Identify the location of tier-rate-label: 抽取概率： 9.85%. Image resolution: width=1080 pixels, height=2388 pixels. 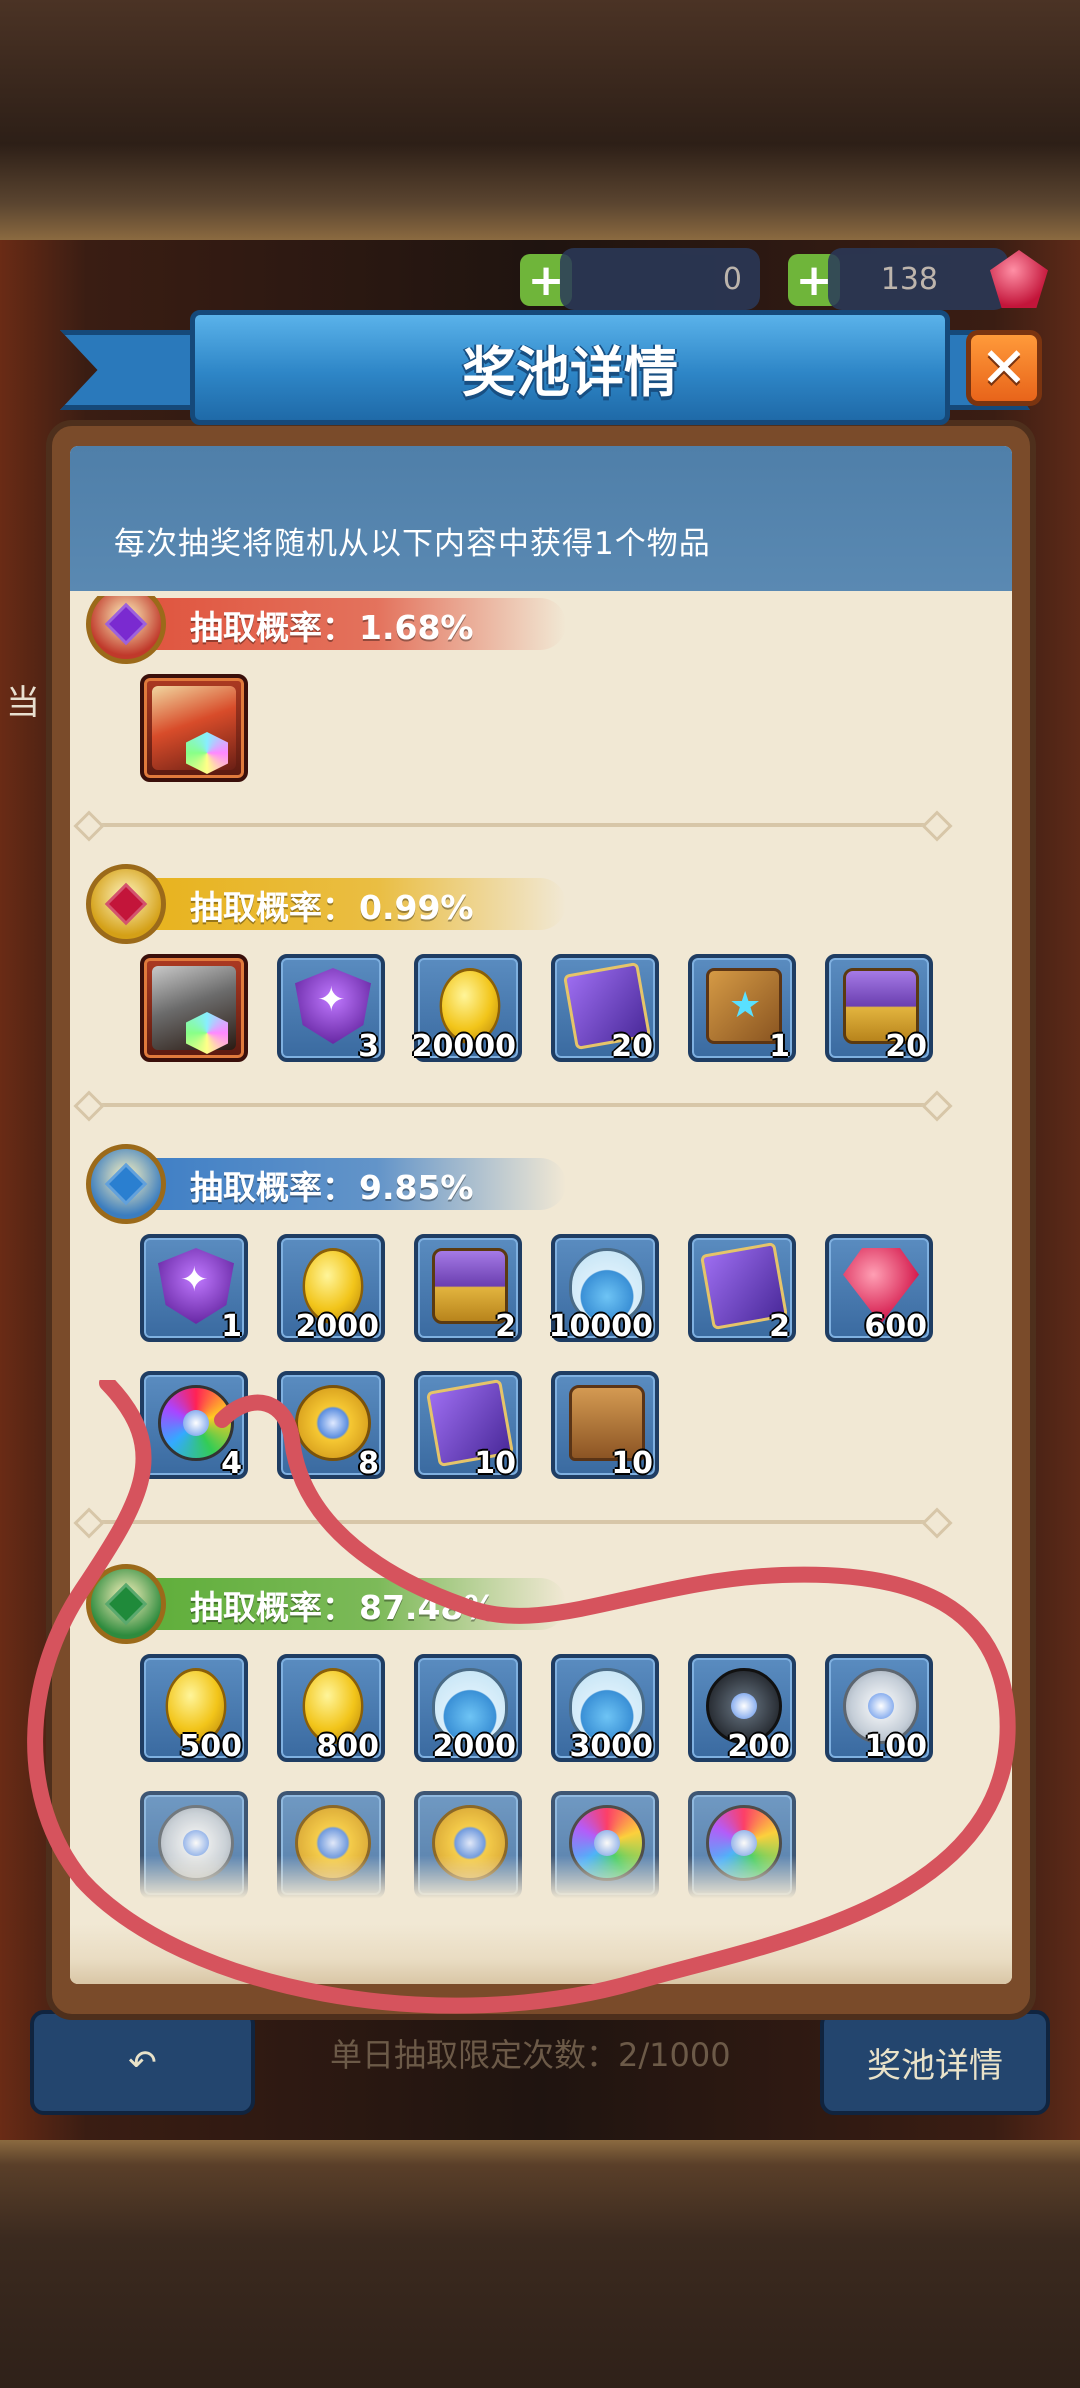
(332, 1185).